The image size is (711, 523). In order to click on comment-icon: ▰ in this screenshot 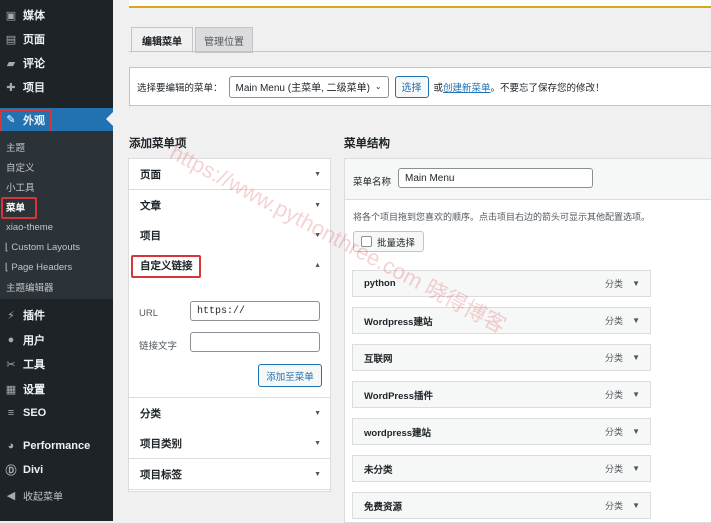, I will do `click(11, 63)`.